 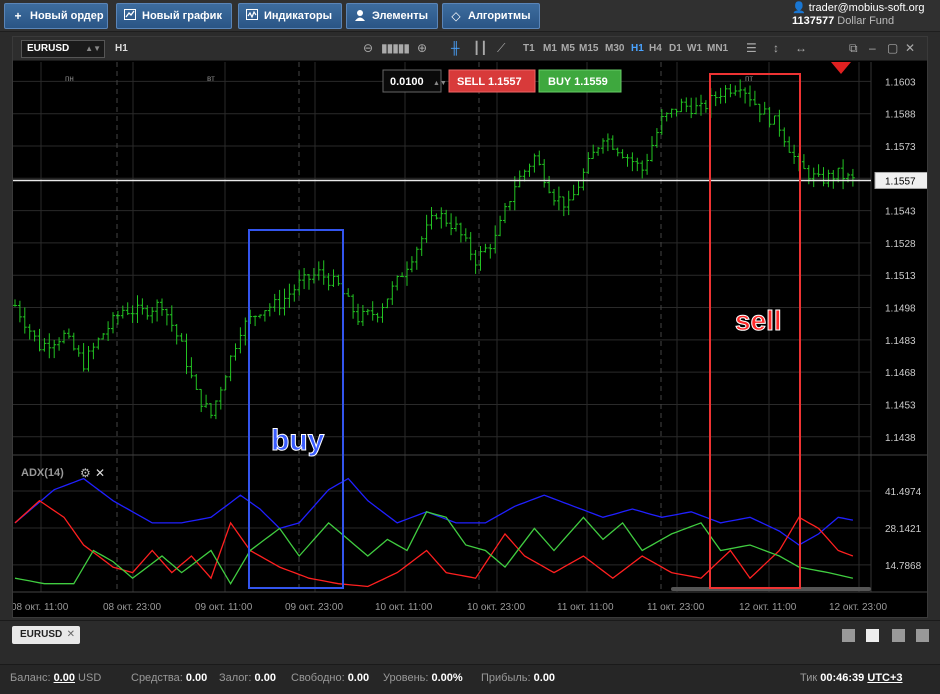 I want to click on layout-single-icon, so click(x=848, y=635).